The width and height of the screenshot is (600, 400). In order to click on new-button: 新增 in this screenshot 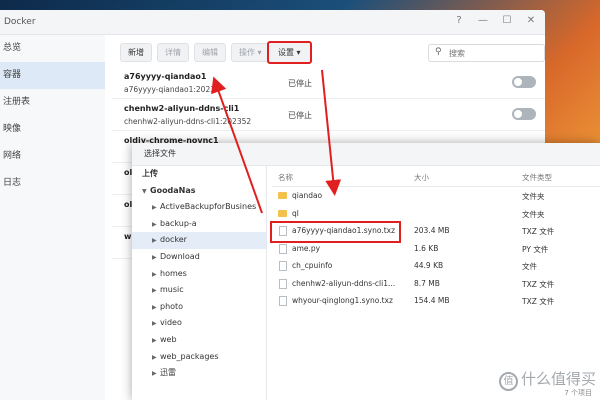, I will do `click(136, 52)`.